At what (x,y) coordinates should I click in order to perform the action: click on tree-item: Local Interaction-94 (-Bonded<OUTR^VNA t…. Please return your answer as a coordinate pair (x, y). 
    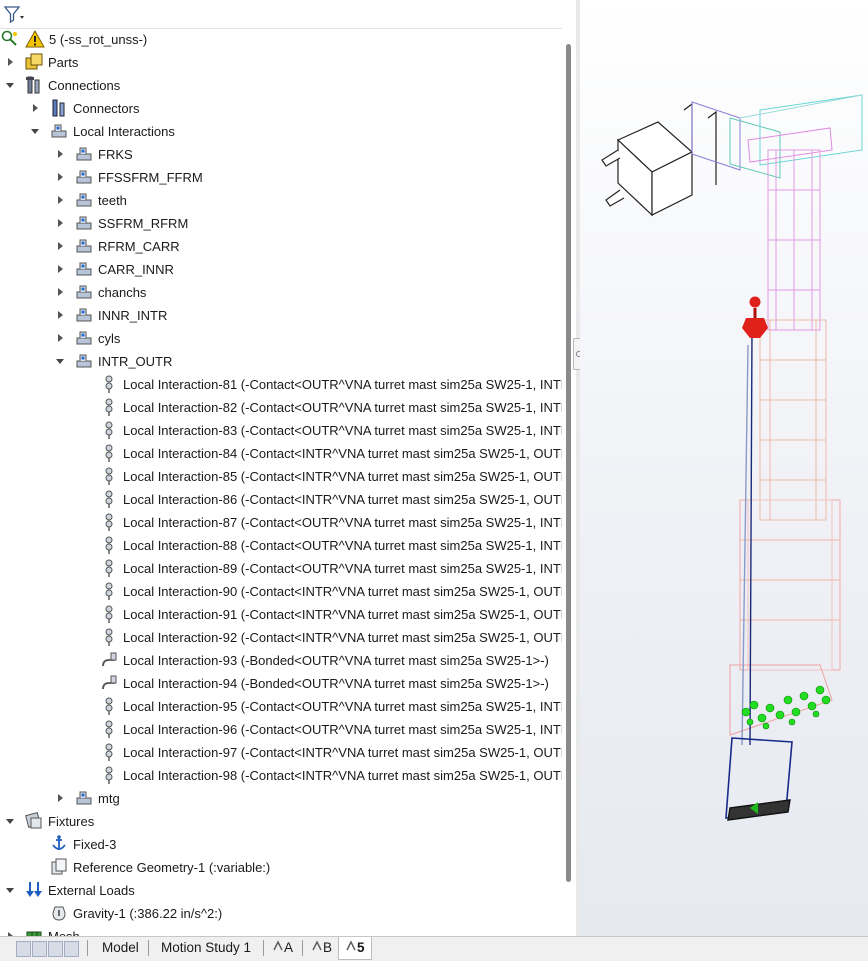
    Looking at the image, I should click on (281, 683).